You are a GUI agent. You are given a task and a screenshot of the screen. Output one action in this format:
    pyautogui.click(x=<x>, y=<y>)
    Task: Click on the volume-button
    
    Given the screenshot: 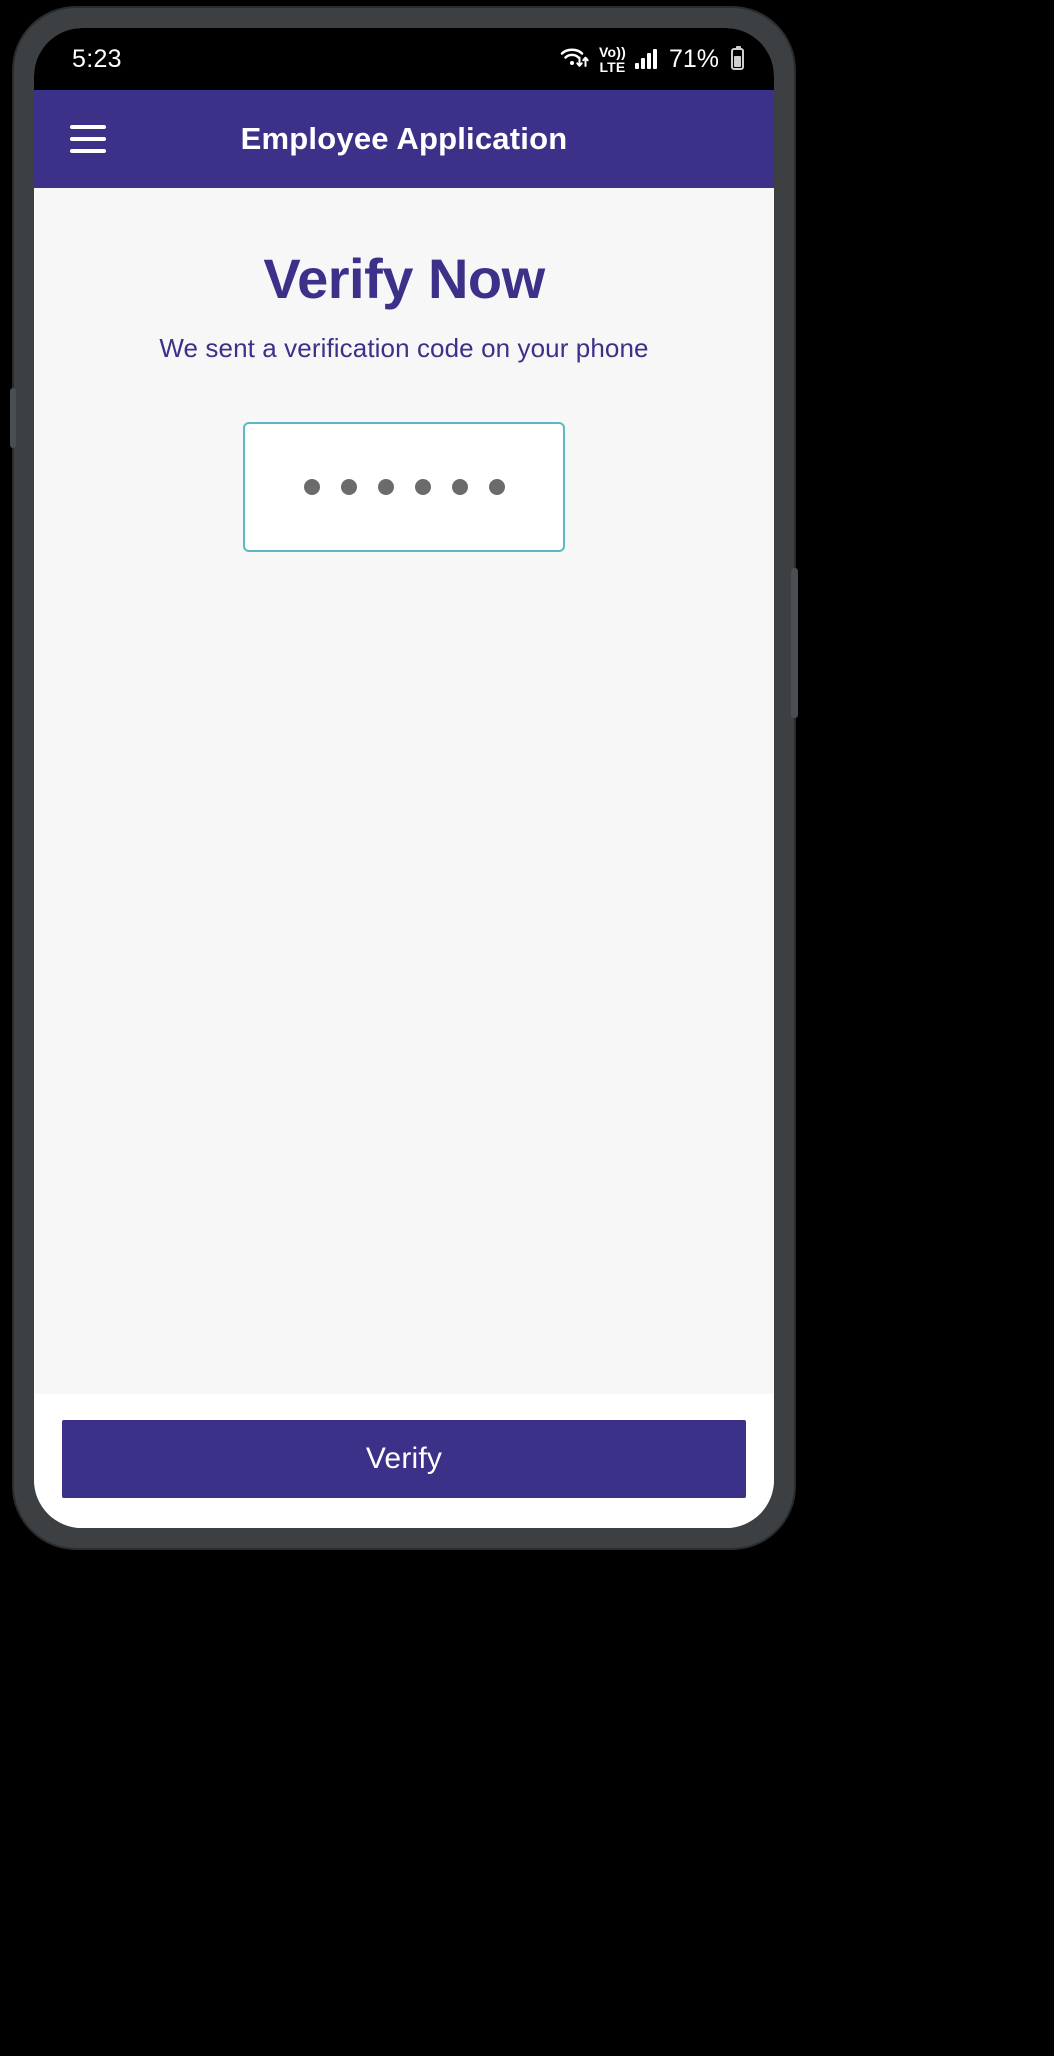 What is the action you would take?
    pyautogui.click(x=13, y=418)
    